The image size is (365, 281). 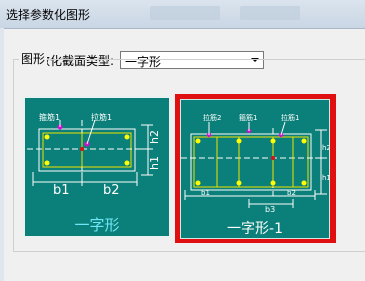 What do you see at coordinates (33, 58) in the screenshot?
I see `shape-group-label: 图形` at bounding box center [33, 58].